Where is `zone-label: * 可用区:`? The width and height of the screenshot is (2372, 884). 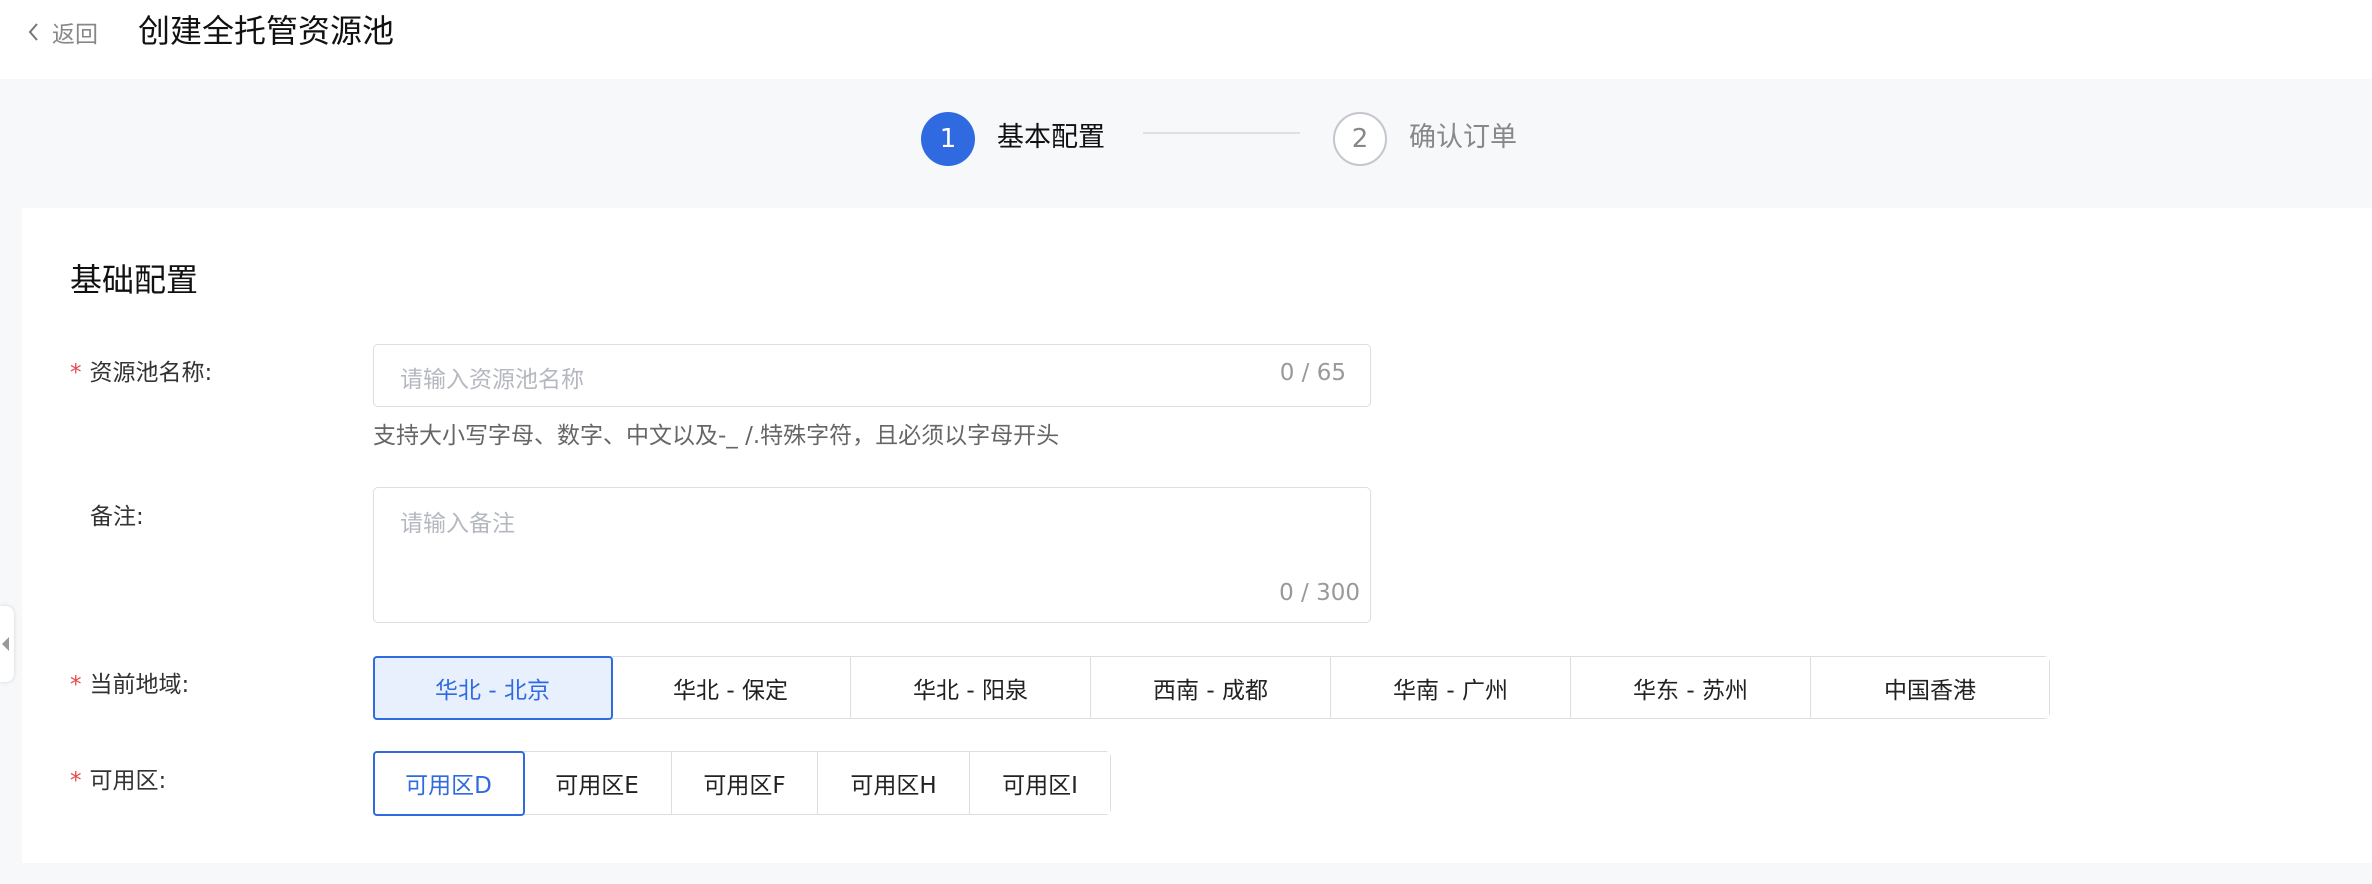 zone-label: * 可用区: is located at coordinates (118, 781).